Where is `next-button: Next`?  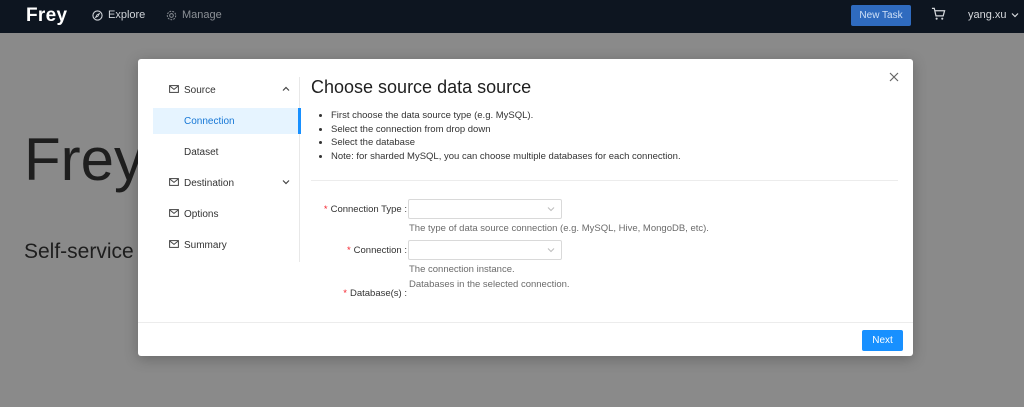 next-button: Next is located at coordinates (882, 340).